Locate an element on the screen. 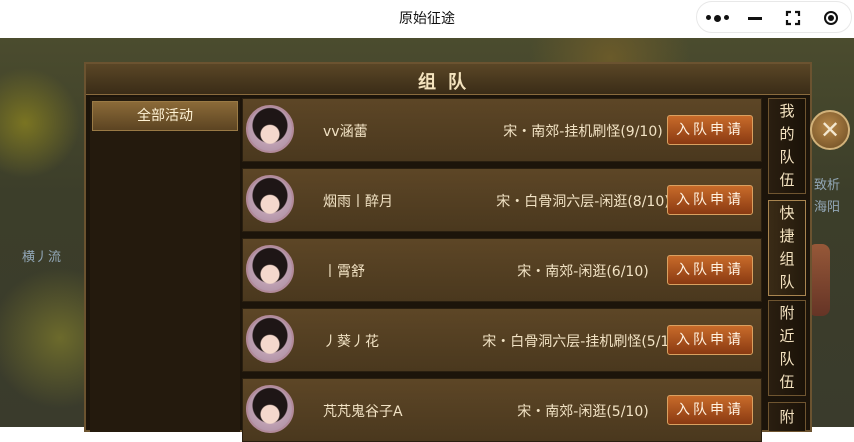  team-row: vv涵蕾 宋・南郊-挂机刷怪(9/10) 入队申请 is located at coordinates (502, 130).